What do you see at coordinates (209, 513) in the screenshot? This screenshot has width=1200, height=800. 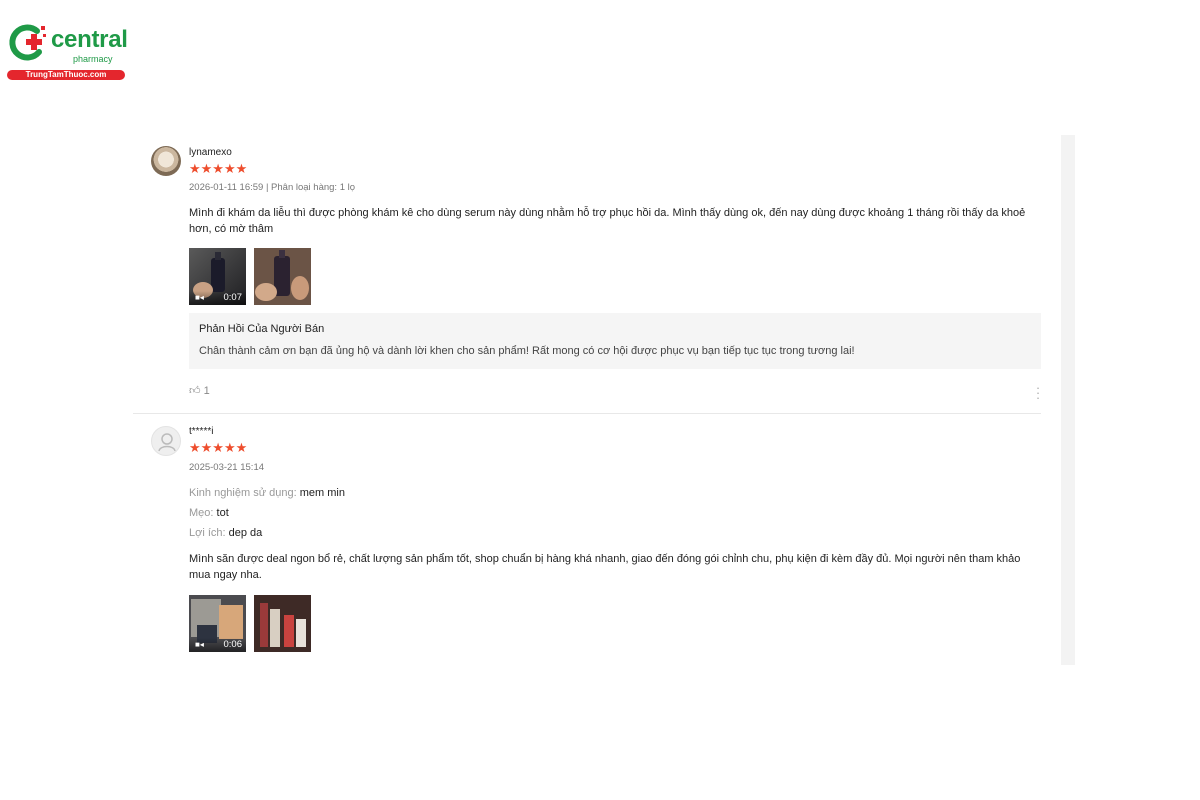 I see `review-detail-tip: Mẹo: tot` at bounding box center [209, 513].